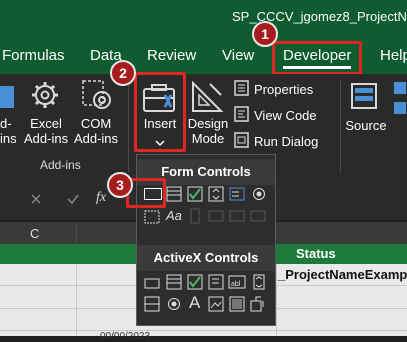 This screenshot has width=407, height=342. I want to click on activex-controls-header: ActiveX Controls, so click(206, 258).